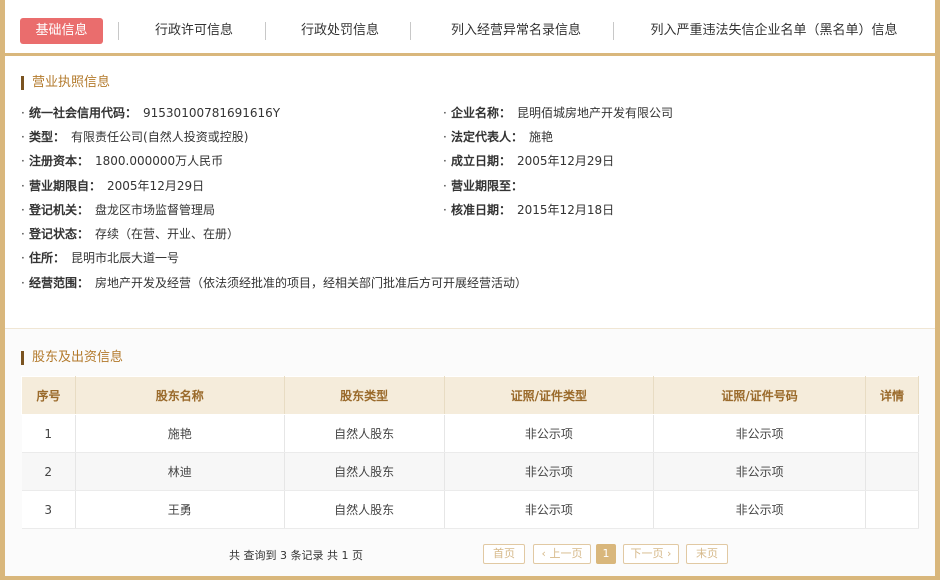  What do you see at coordinates (481, 210) in the screenshot?
I see `field-label: 核准日期：` at bounding box center [481, 210].